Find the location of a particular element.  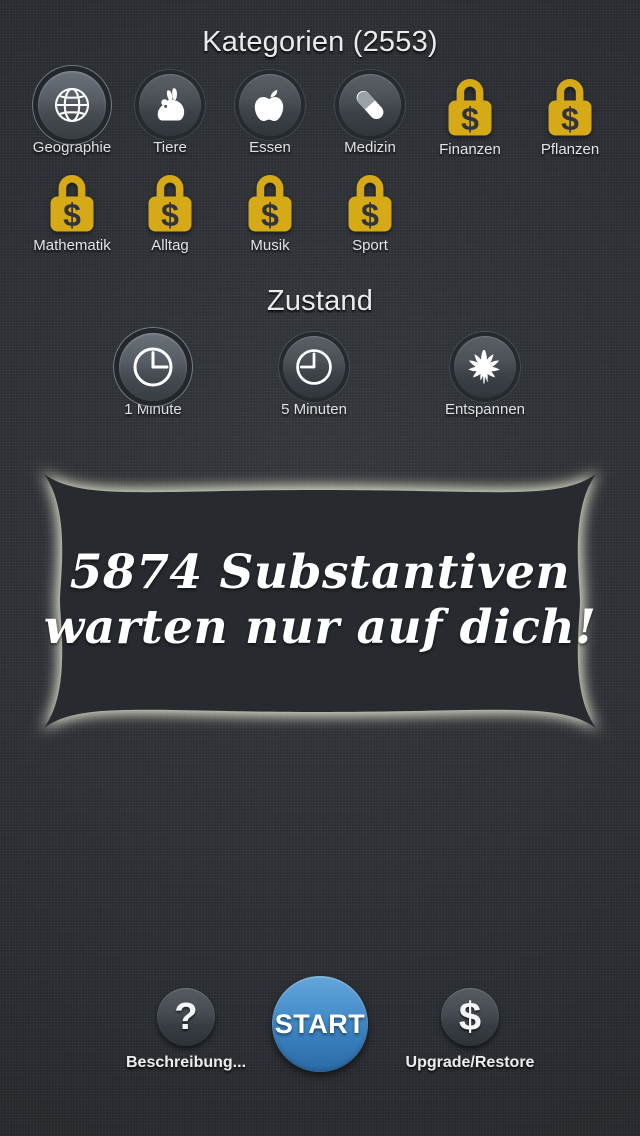

leaf-icon is located at coordinates (485, 367).